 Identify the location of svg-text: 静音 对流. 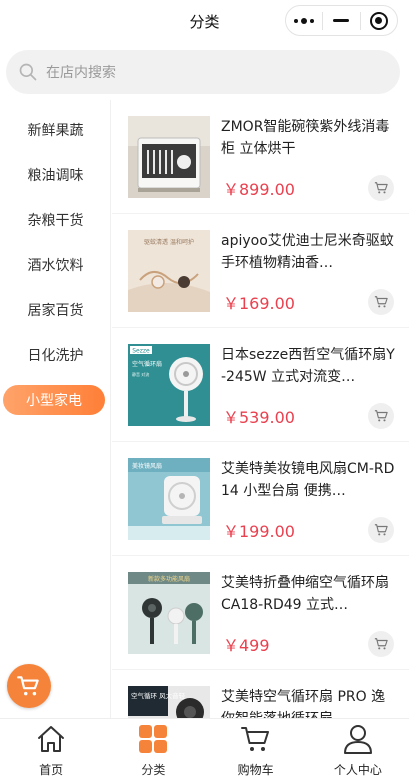
(140, 374).